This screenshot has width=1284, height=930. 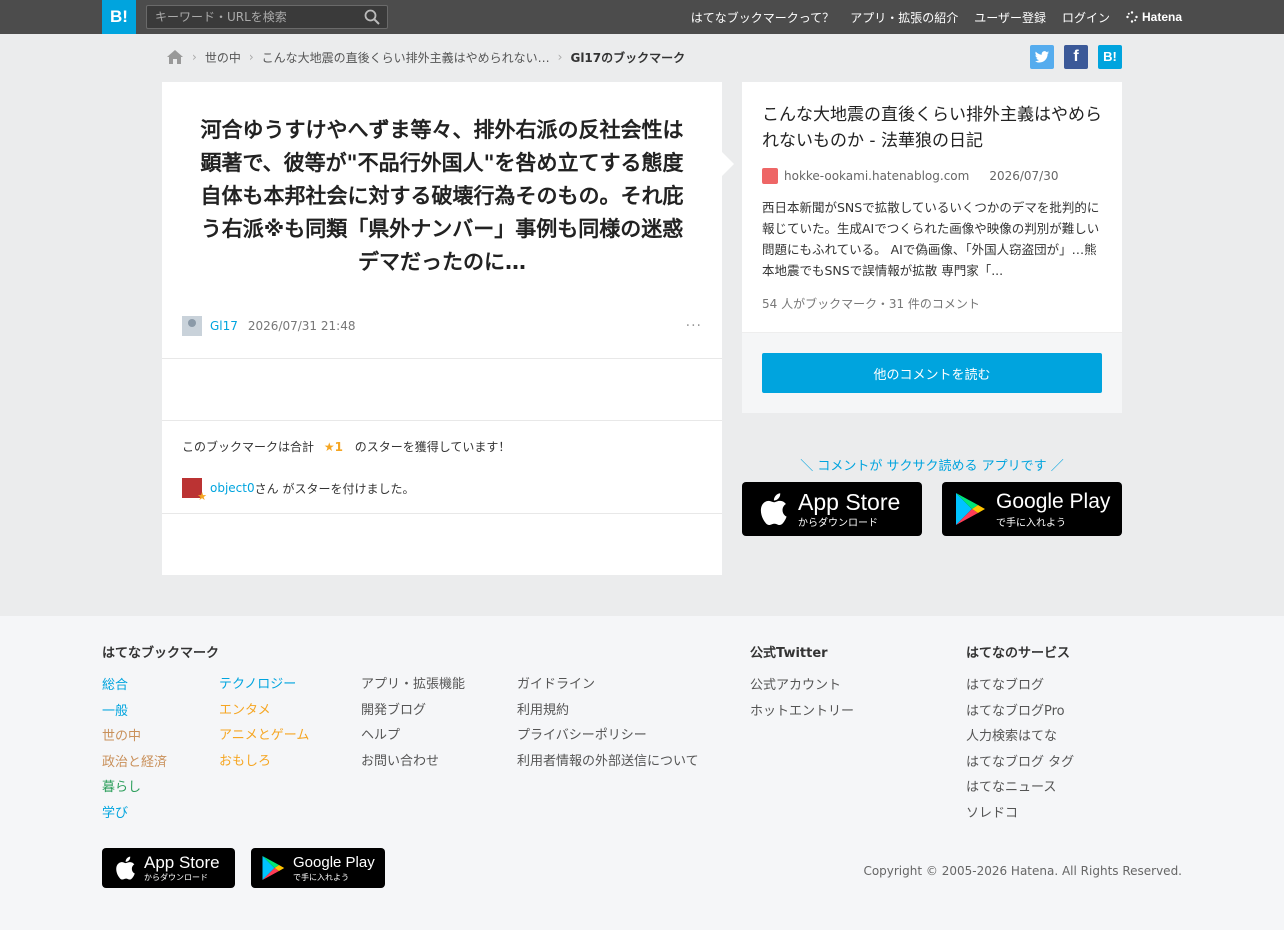 I want to click on google-play-text: Google Play で手に入れよう, so click(x=1053, y=509).